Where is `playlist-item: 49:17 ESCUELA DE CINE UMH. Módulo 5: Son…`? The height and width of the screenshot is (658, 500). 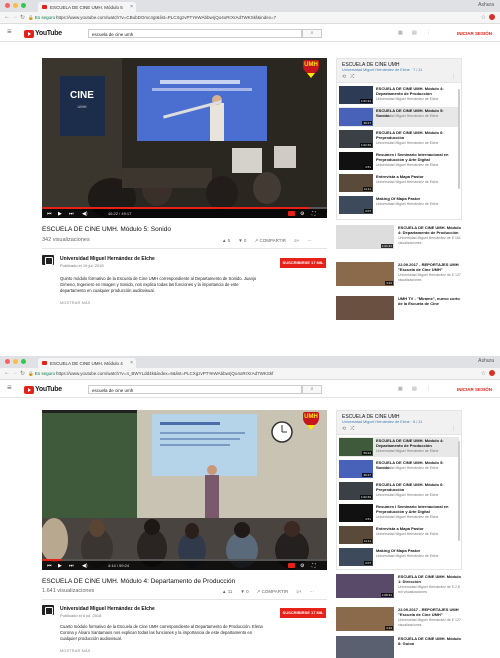 playlist-item: 49:17 ESCUELA DE CINE UMH. Módulo 5: Son… is located at coordinates (399, 469).